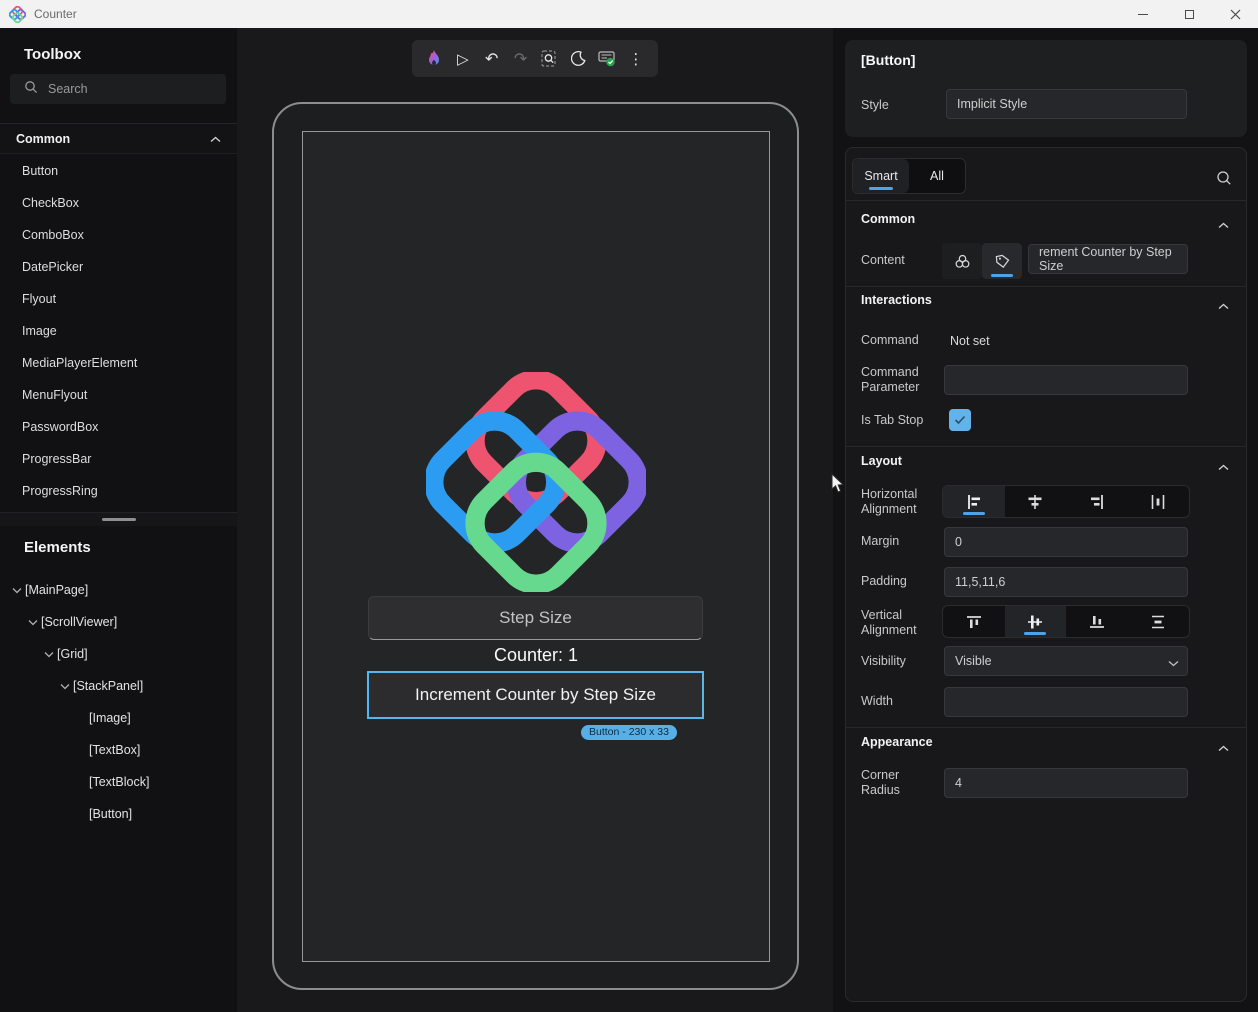 This screenshot has width=1258, height=1012. Describe the element at coordinates (1066, 542) in the screenshot. I see `margin-input: 0` at that location.